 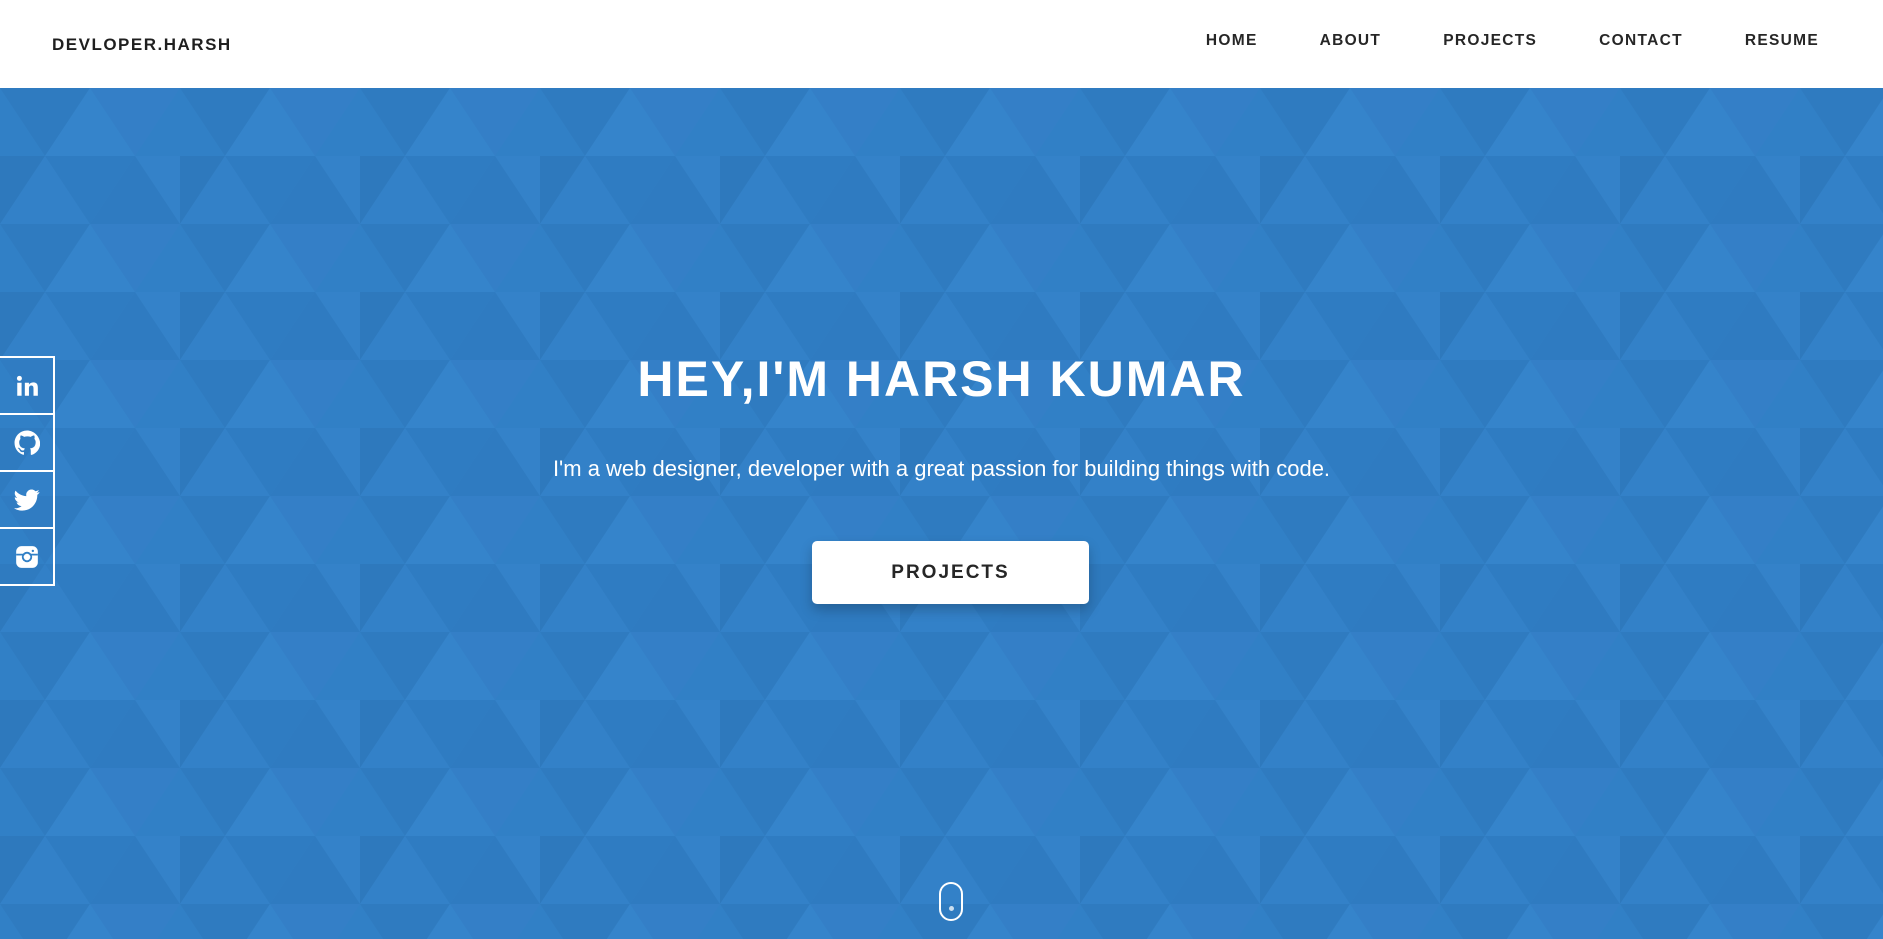 What do you see at coordinates (951, 908) in the screenshot?
I see `scroll-dot` at bounding box center [951, 908].